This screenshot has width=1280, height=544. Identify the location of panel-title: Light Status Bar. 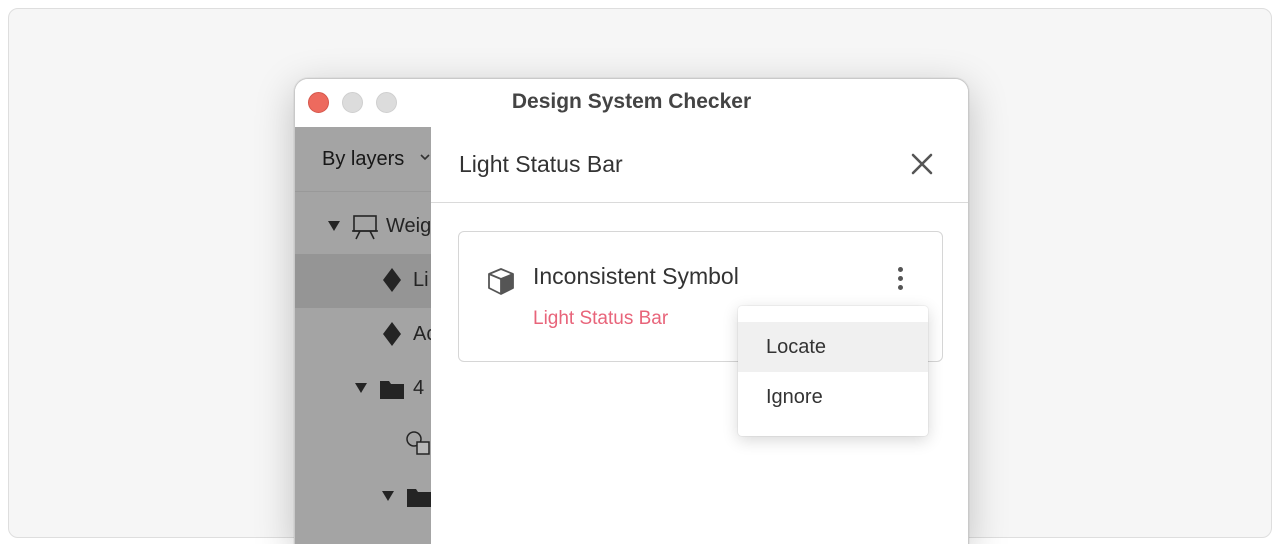
(541, 164).